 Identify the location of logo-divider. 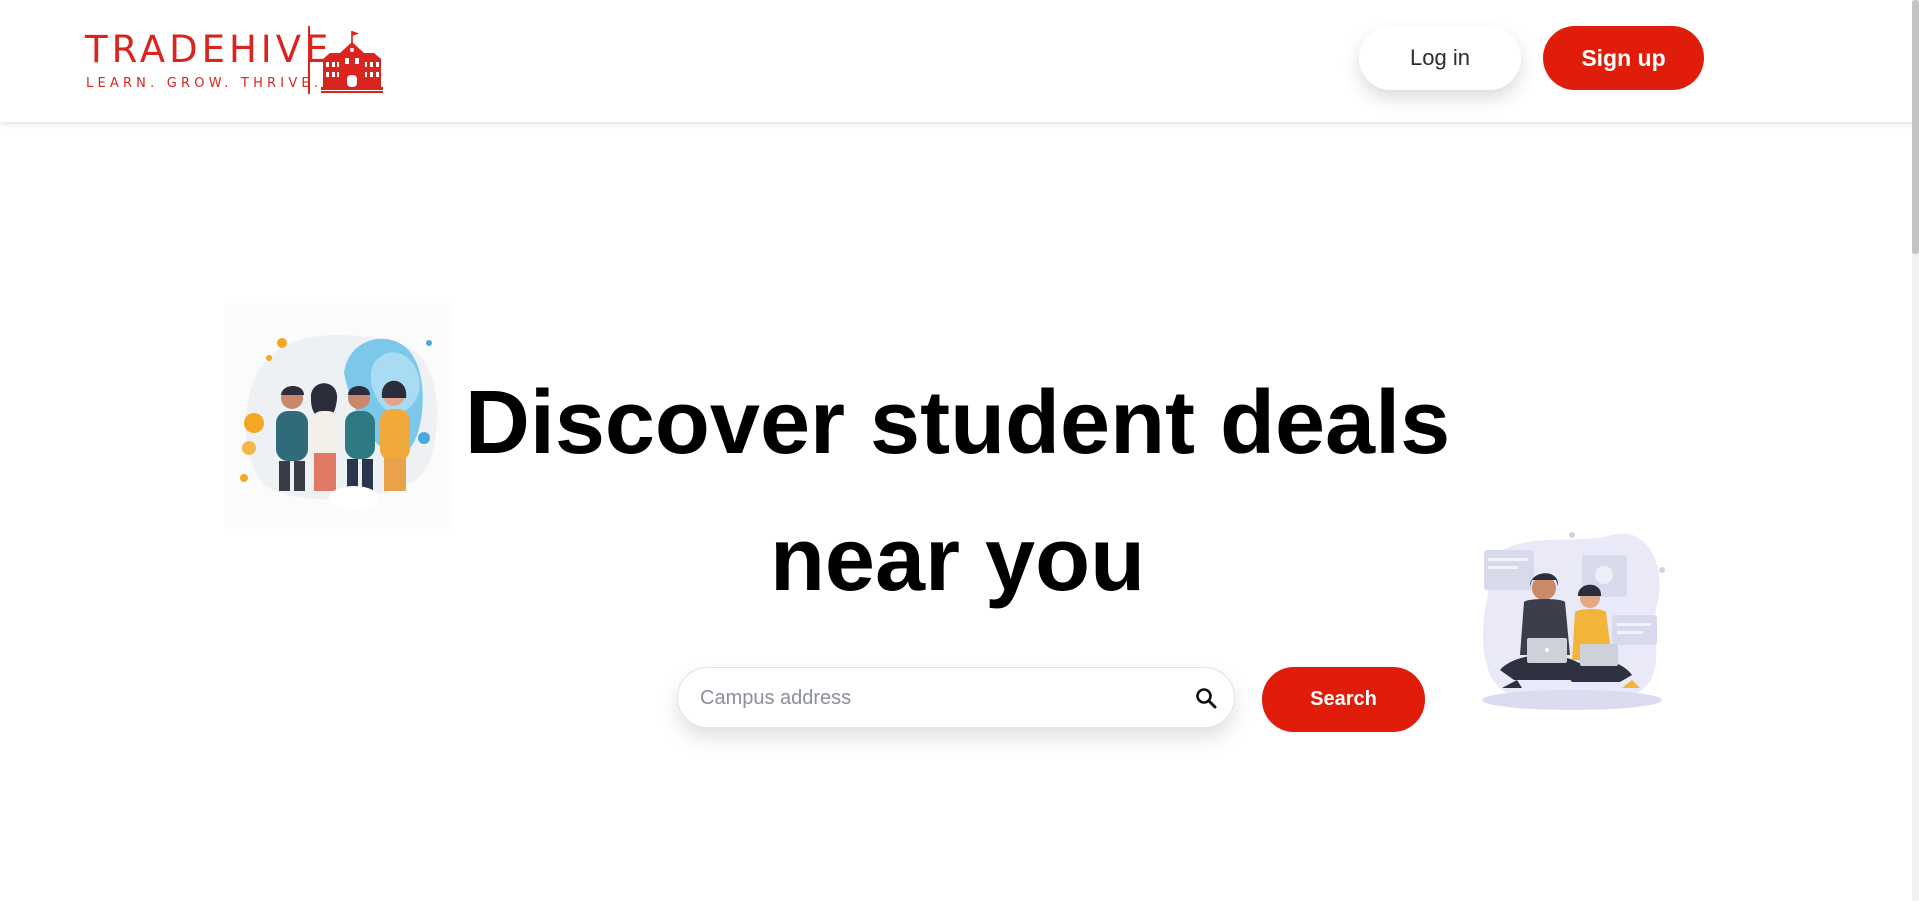
(309, 60).